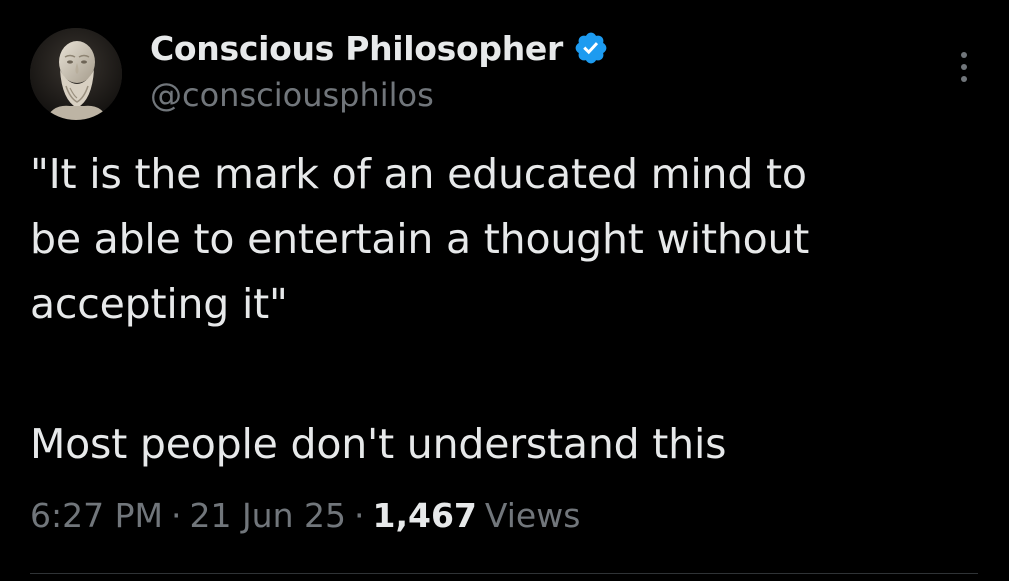 This screenshot has height=581, width=1009. Describe the element at coordinates (425, 515) in the screenshot. I see `views-count: 1,467` at that location.